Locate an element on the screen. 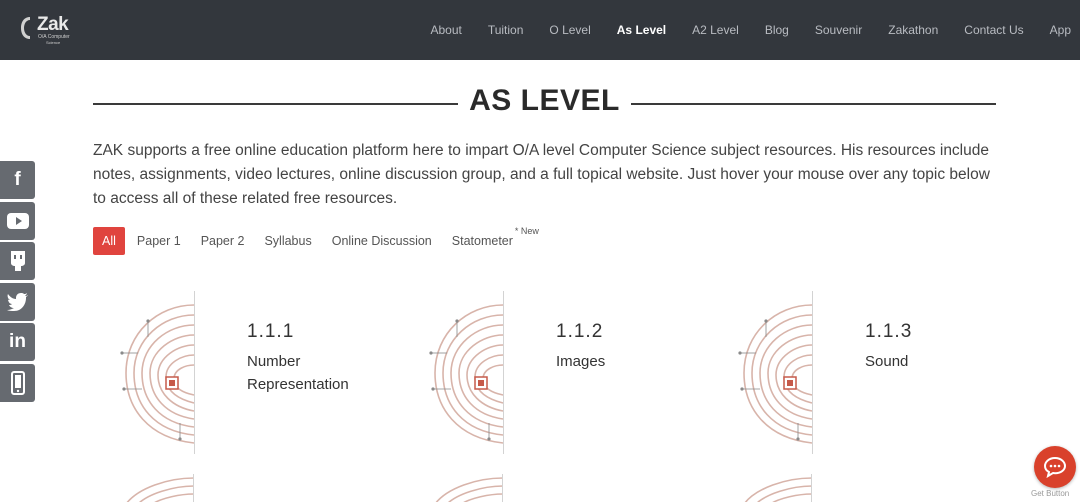  topic-name: Sound is located at coordinates (887, 361).